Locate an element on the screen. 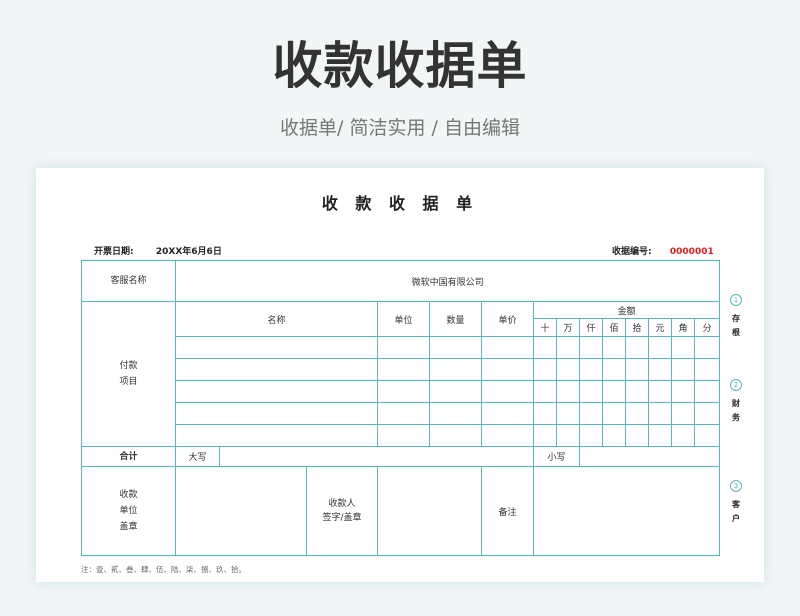 The height and width of the screenshot is (616, 800). digit-header: 佰 is located at coordinates (614, 327).